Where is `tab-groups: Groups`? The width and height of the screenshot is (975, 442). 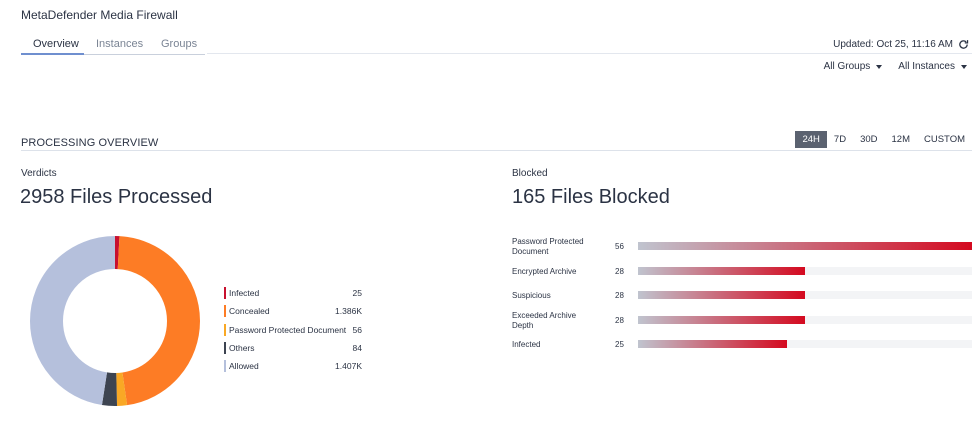
tab-groups: Groups is located at coordinates (179, 44).